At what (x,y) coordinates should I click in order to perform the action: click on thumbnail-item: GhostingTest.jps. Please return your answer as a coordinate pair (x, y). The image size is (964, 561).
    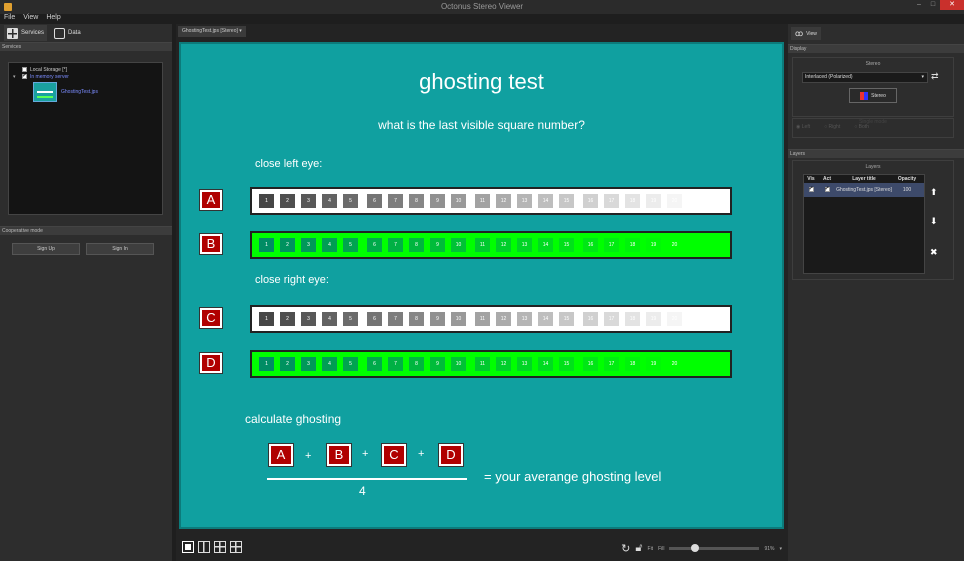
    Looking at the image, I should click on (97, 92).